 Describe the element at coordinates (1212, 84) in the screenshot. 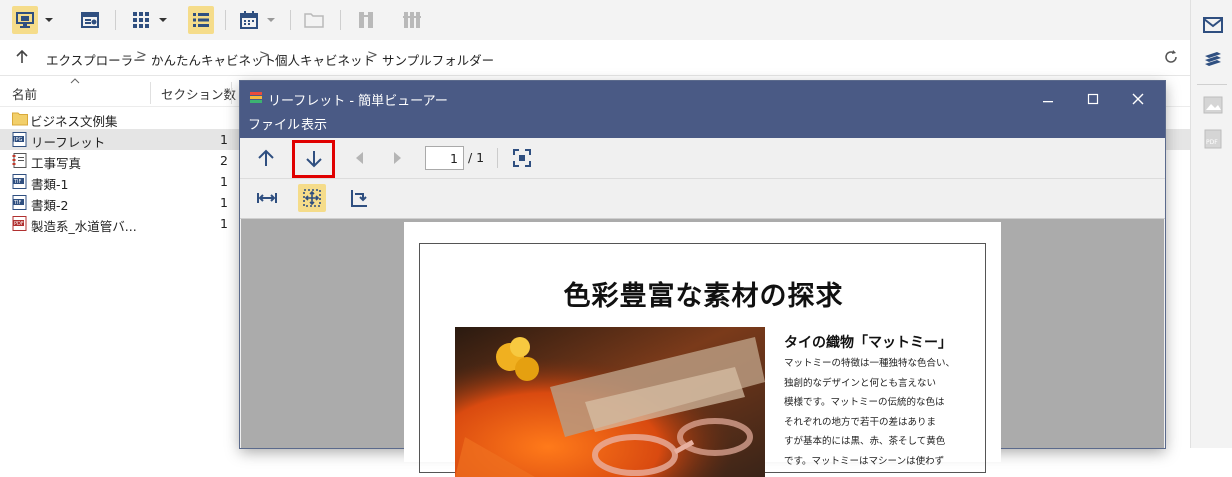

I see `side-divider` at that location.